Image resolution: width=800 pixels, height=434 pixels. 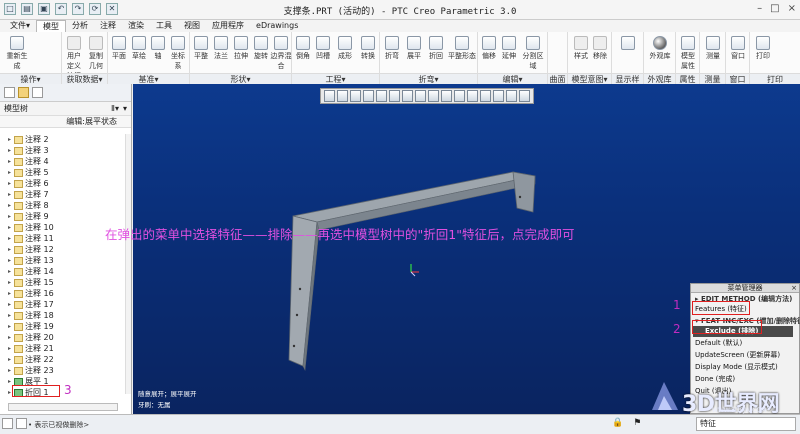 I want to click on tab-3: 注释, so click(x=108, y=26).